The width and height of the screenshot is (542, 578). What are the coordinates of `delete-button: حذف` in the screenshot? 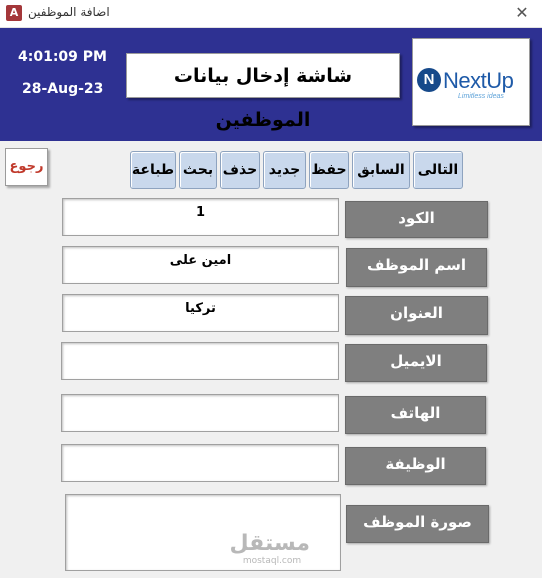 It's located at (240, 170).